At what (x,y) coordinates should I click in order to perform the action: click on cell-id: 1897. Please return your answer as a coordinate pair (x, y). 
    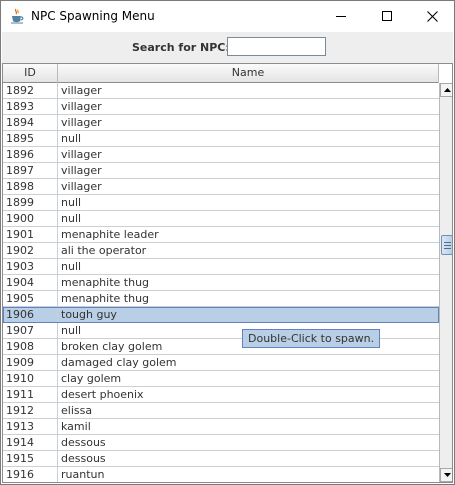
    Looking at the image, I should click on (30, 170).